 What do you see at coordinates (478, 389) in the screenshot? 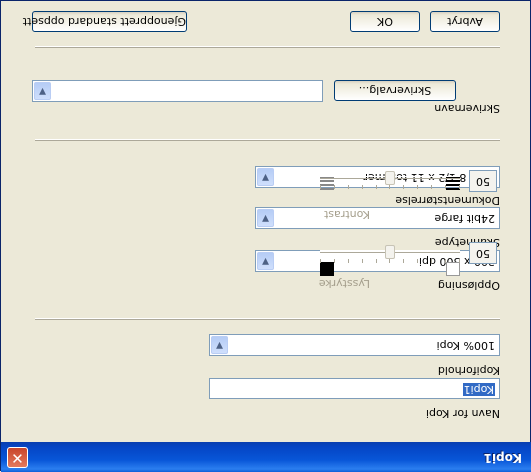
I see `copy-name-value: Kopi1` at bounding box center [478, 389].